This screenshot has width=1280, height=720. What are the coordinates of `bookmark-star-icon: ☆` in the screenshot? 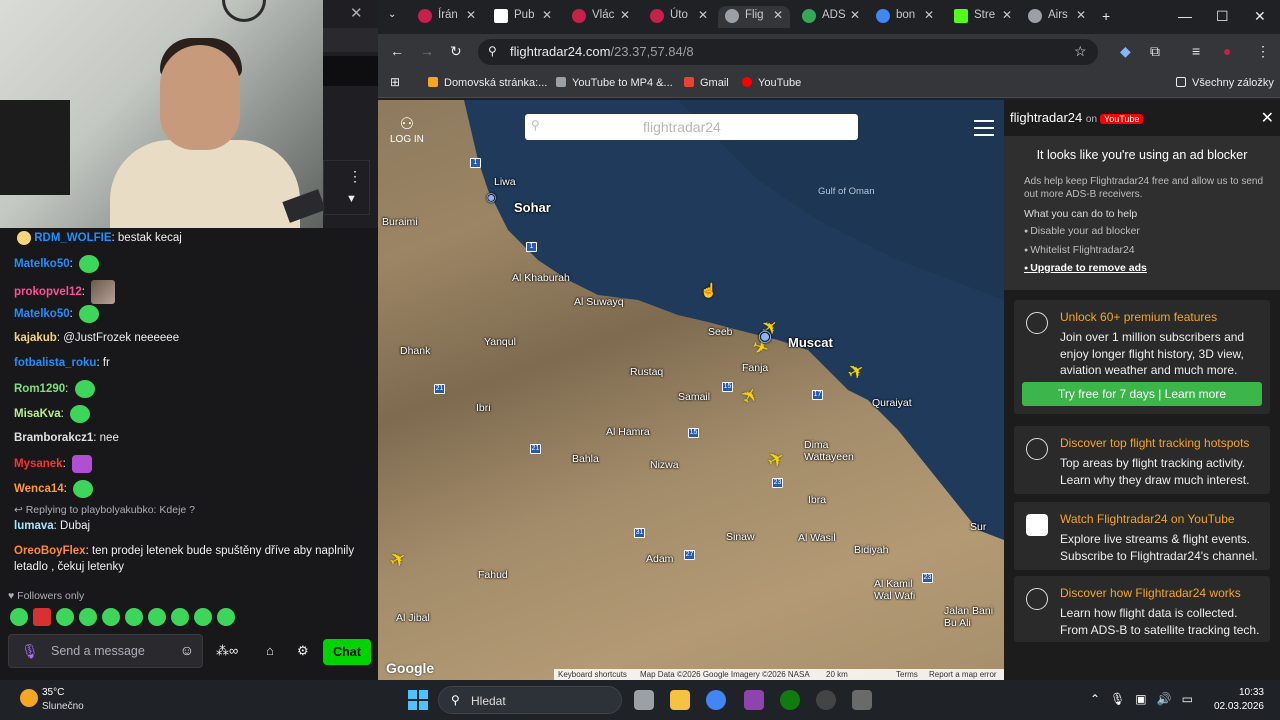 It's located at (1080, 51).